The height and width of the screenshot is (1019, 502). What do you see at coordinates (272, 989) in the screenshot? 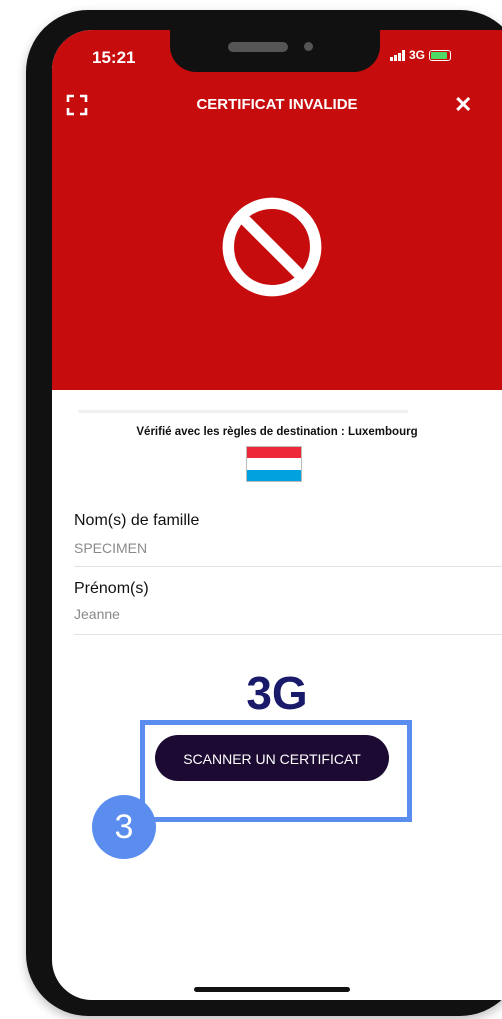
I see `home-indicator` at bounding box center [272, 989].